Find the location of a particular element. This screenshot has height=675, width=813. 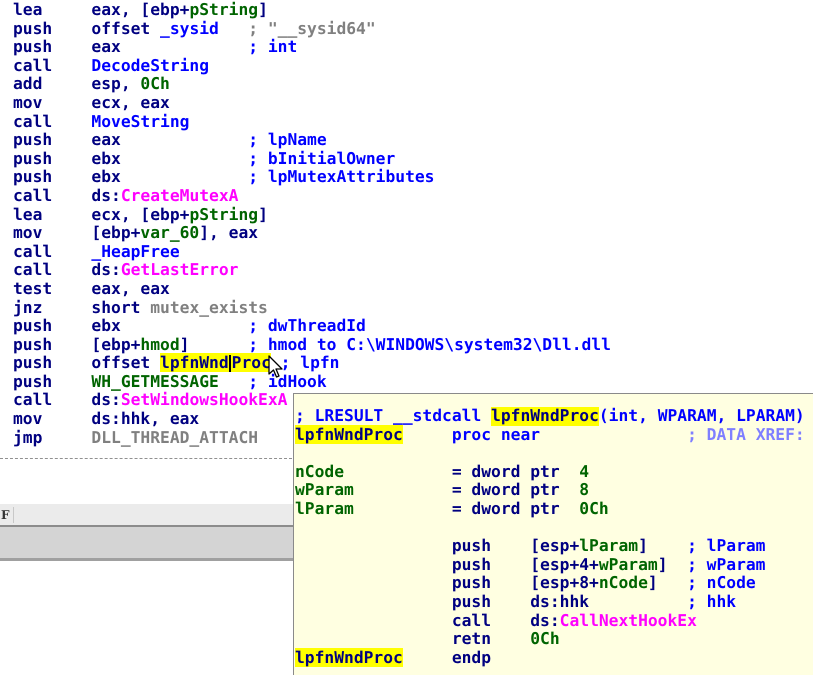

code-line: call ds:CallNextHookEx is located at coordinates (573, 621).